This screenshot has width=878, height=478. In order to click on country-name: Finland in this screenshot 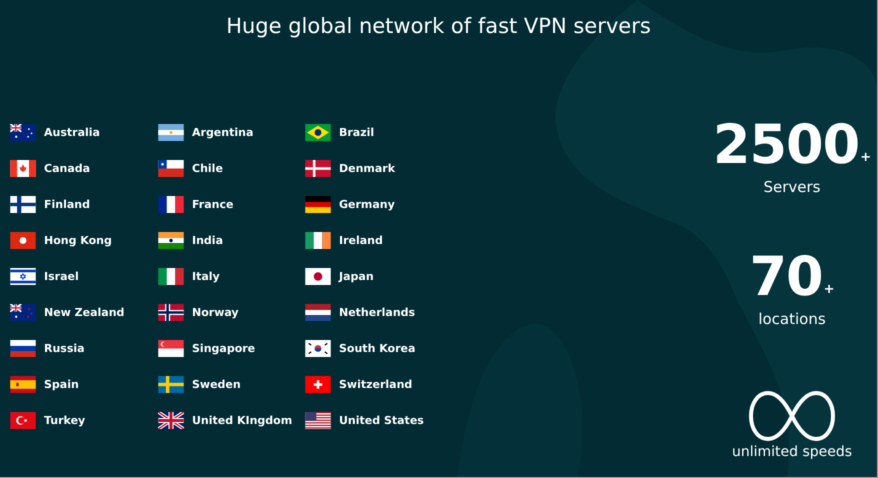, I will do `click(67, 204)`.